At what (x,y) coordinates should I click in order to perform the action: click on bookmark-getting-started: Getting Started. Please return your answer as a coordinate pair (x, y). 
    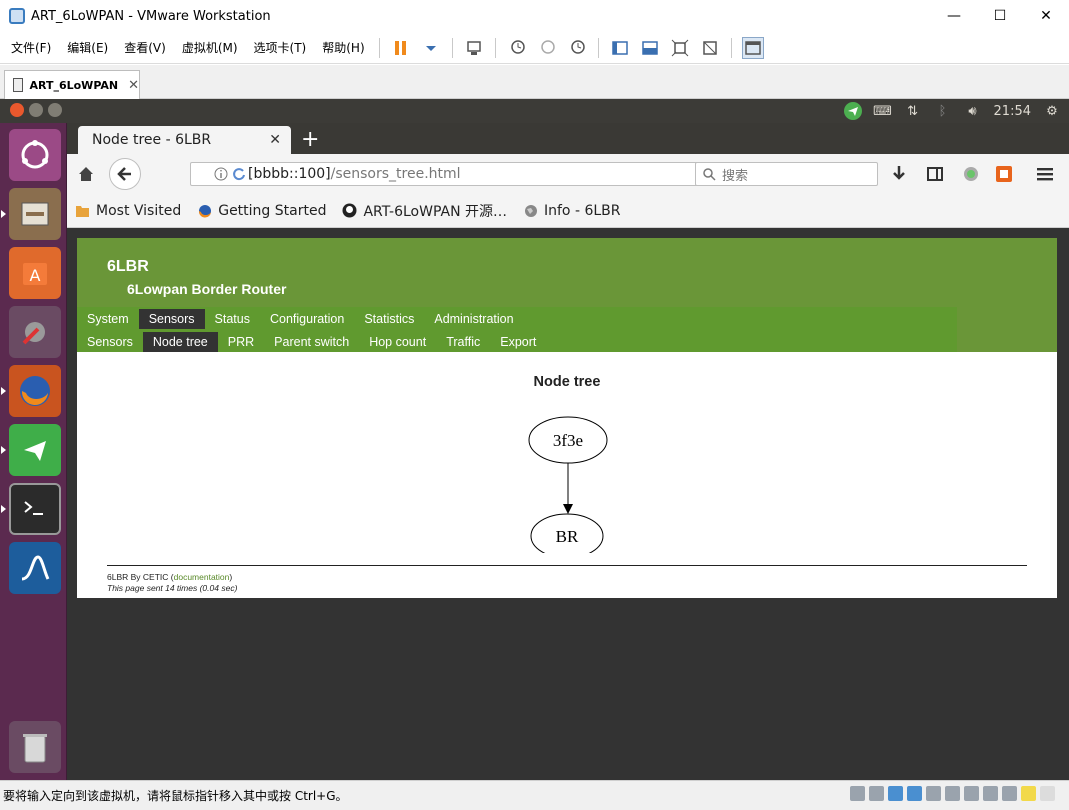
    Looking at the image, I should click on (261, 211).